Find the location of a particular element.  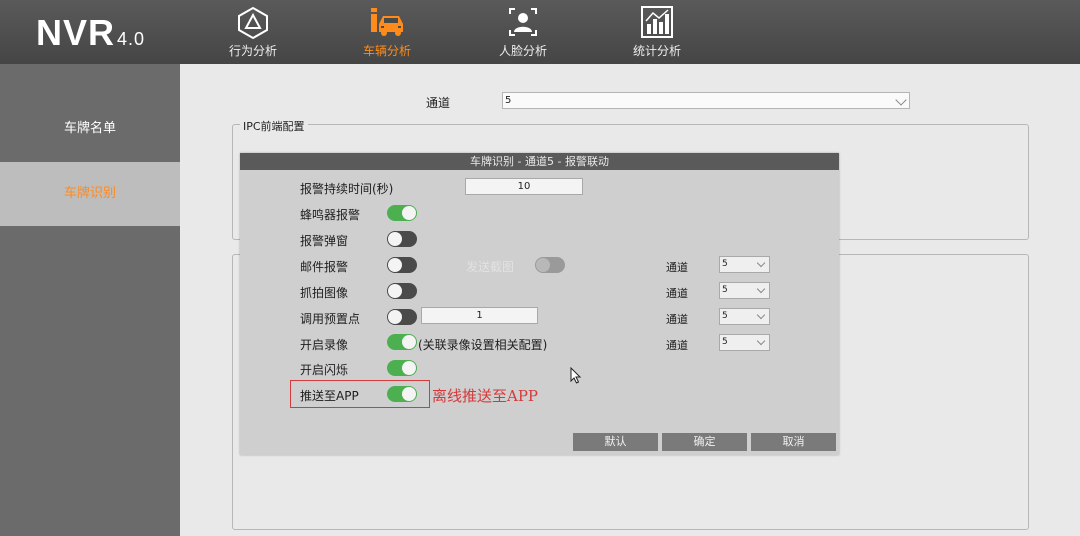

mouse-cursor-icon is located at coordinates (576, 375).